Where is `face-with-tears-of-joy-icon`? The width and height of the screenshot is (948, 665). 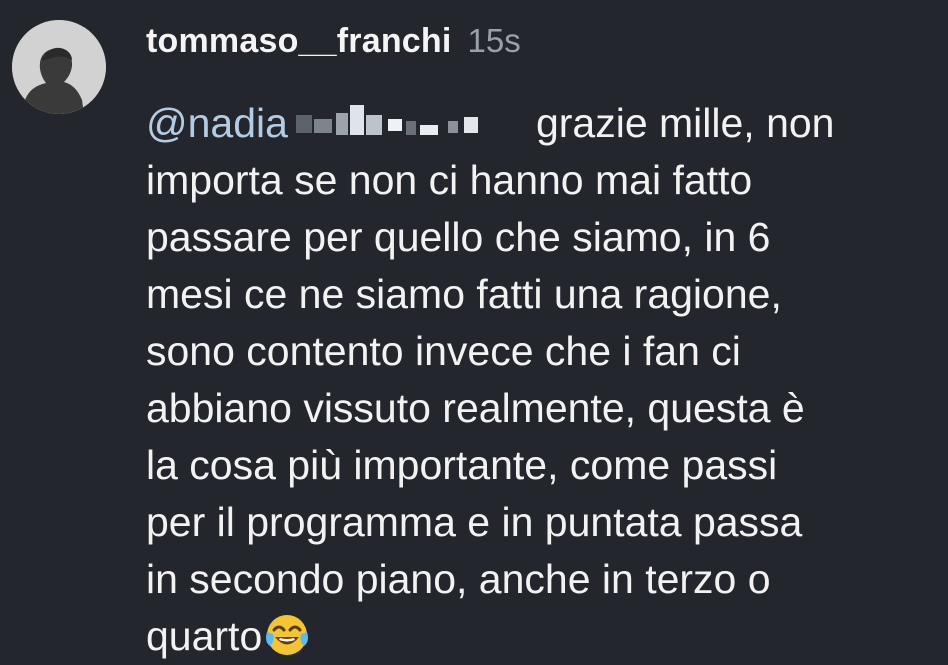 face-with-tears-of-joy-icon is located at coordinates (287, 635).